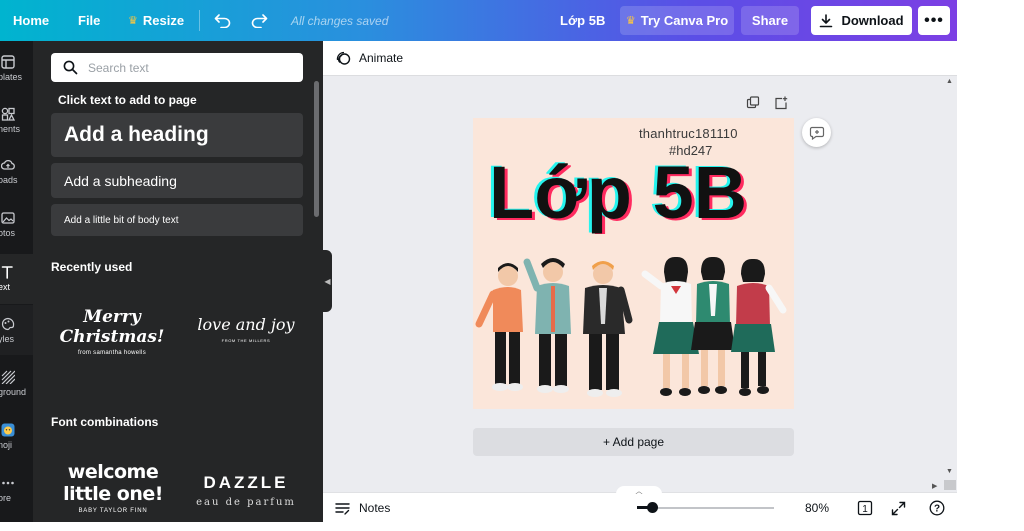 This screenshot has height=531, width=1024. Describe the element at coordinates (342, 508) in the screenshot. I see `notes-icon` at that location.